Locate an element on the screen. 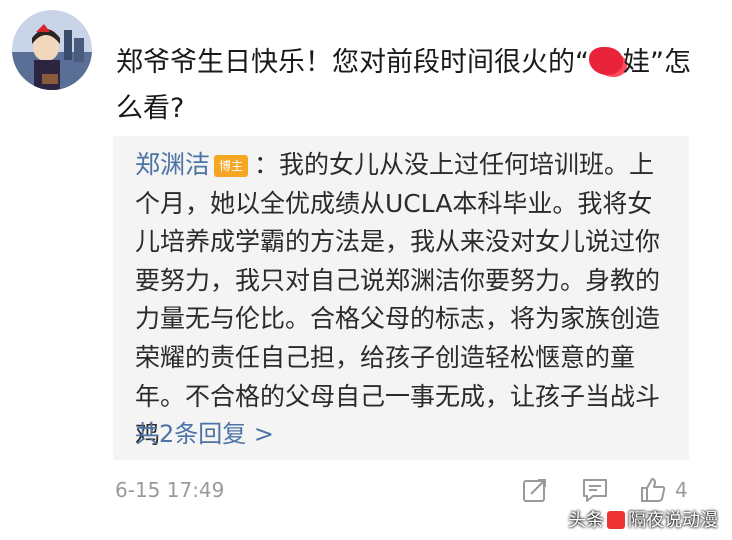 The width and height of the screenshot is (732, 540). share-button is located at coordinates (535, 490).